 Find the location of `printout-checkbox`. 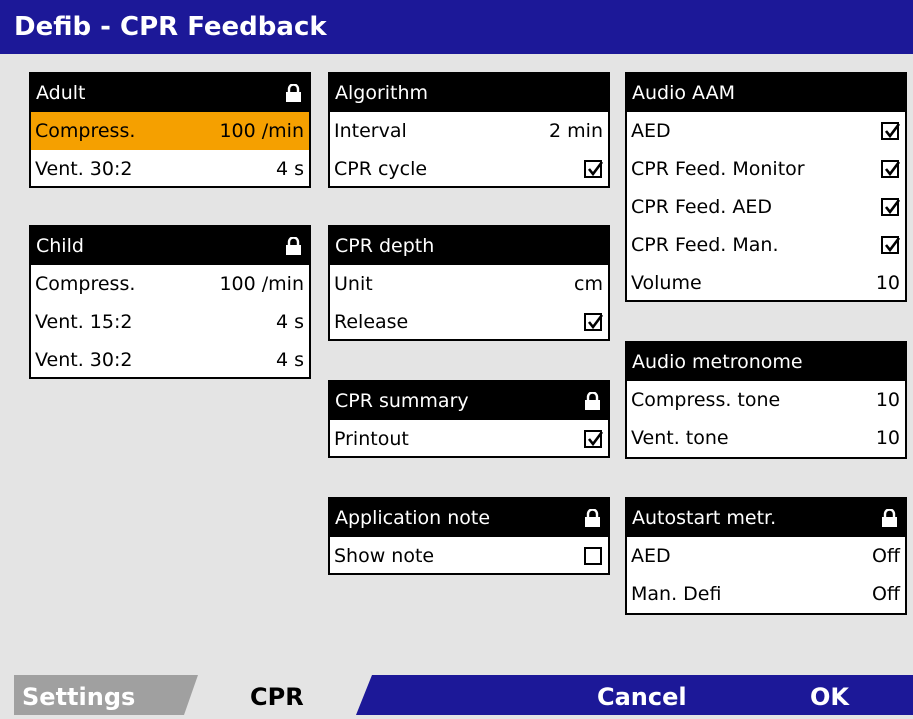

printout-checkbox is located at coordinates (594, 439).